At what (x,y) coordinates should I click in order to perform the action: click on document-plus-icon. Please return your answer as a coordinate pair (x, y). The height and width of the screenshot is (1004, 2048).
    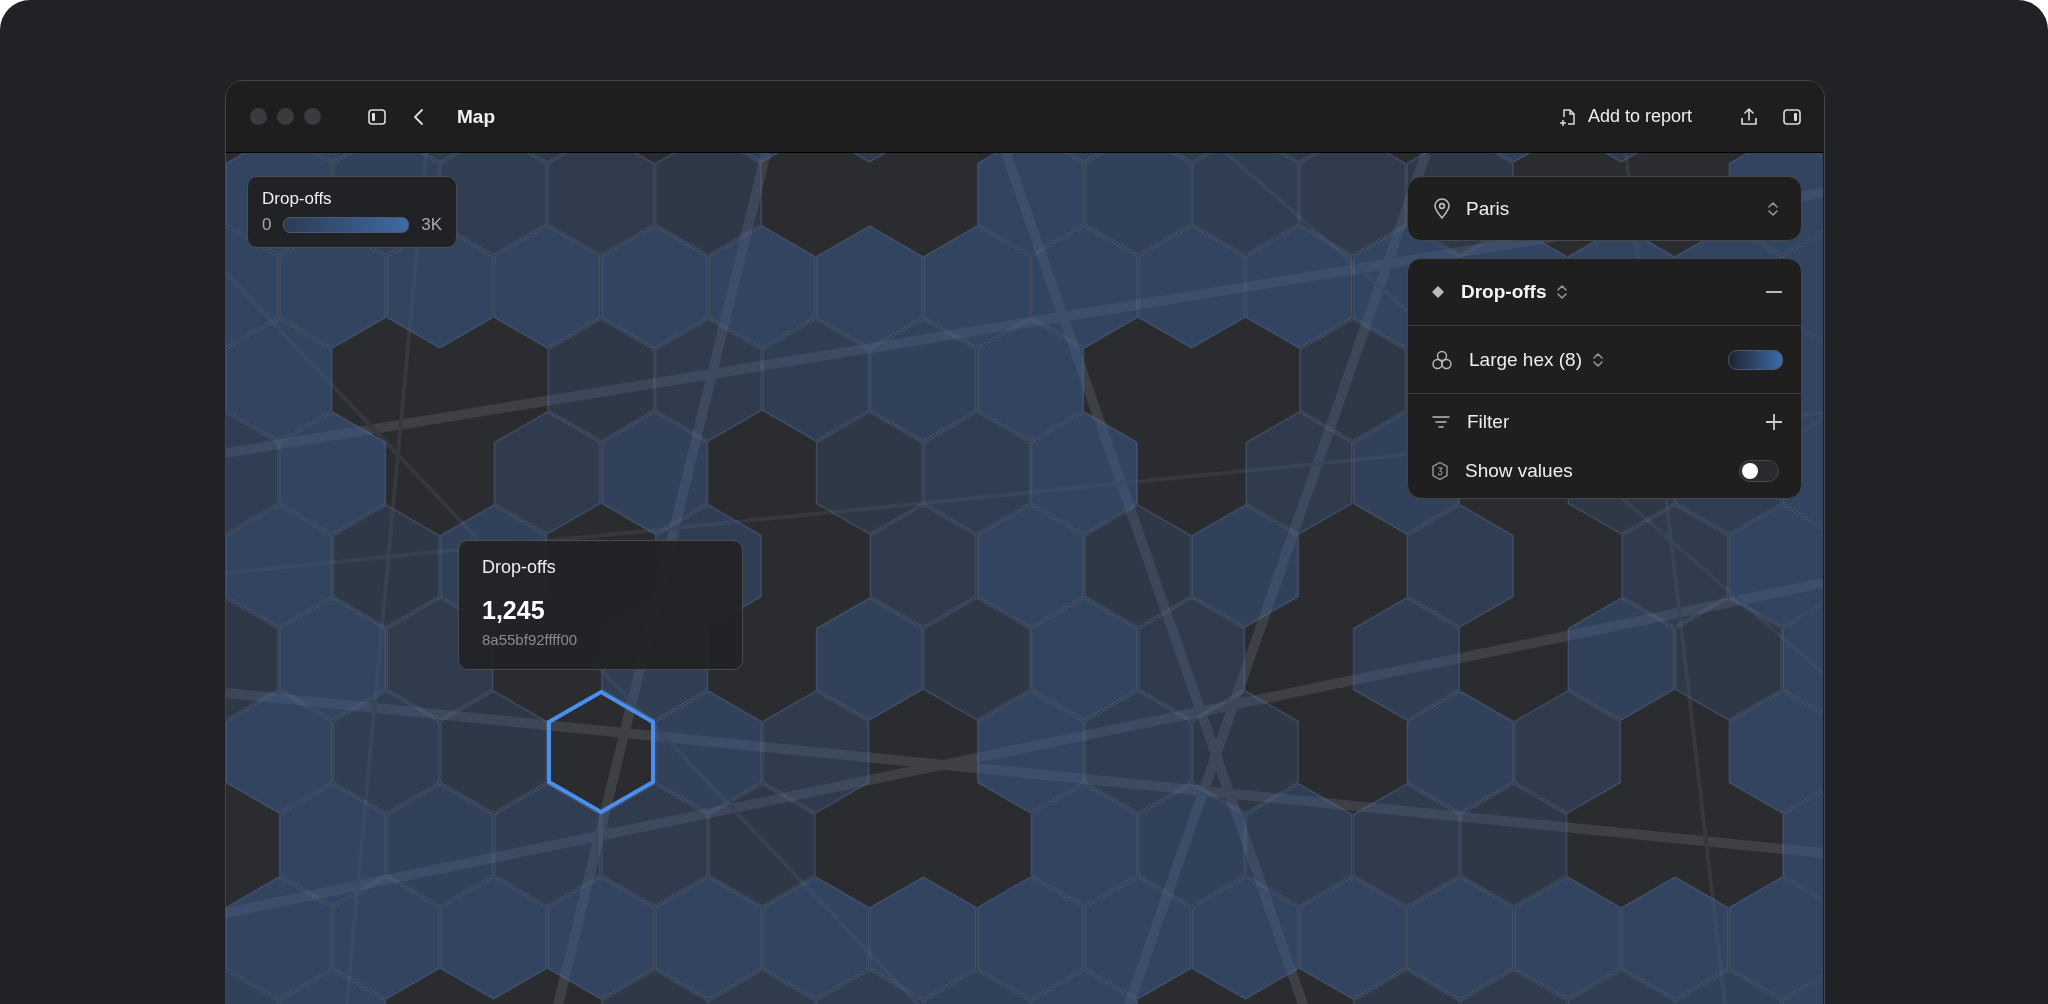
    Looking at the image, I should click on (1567, 116).